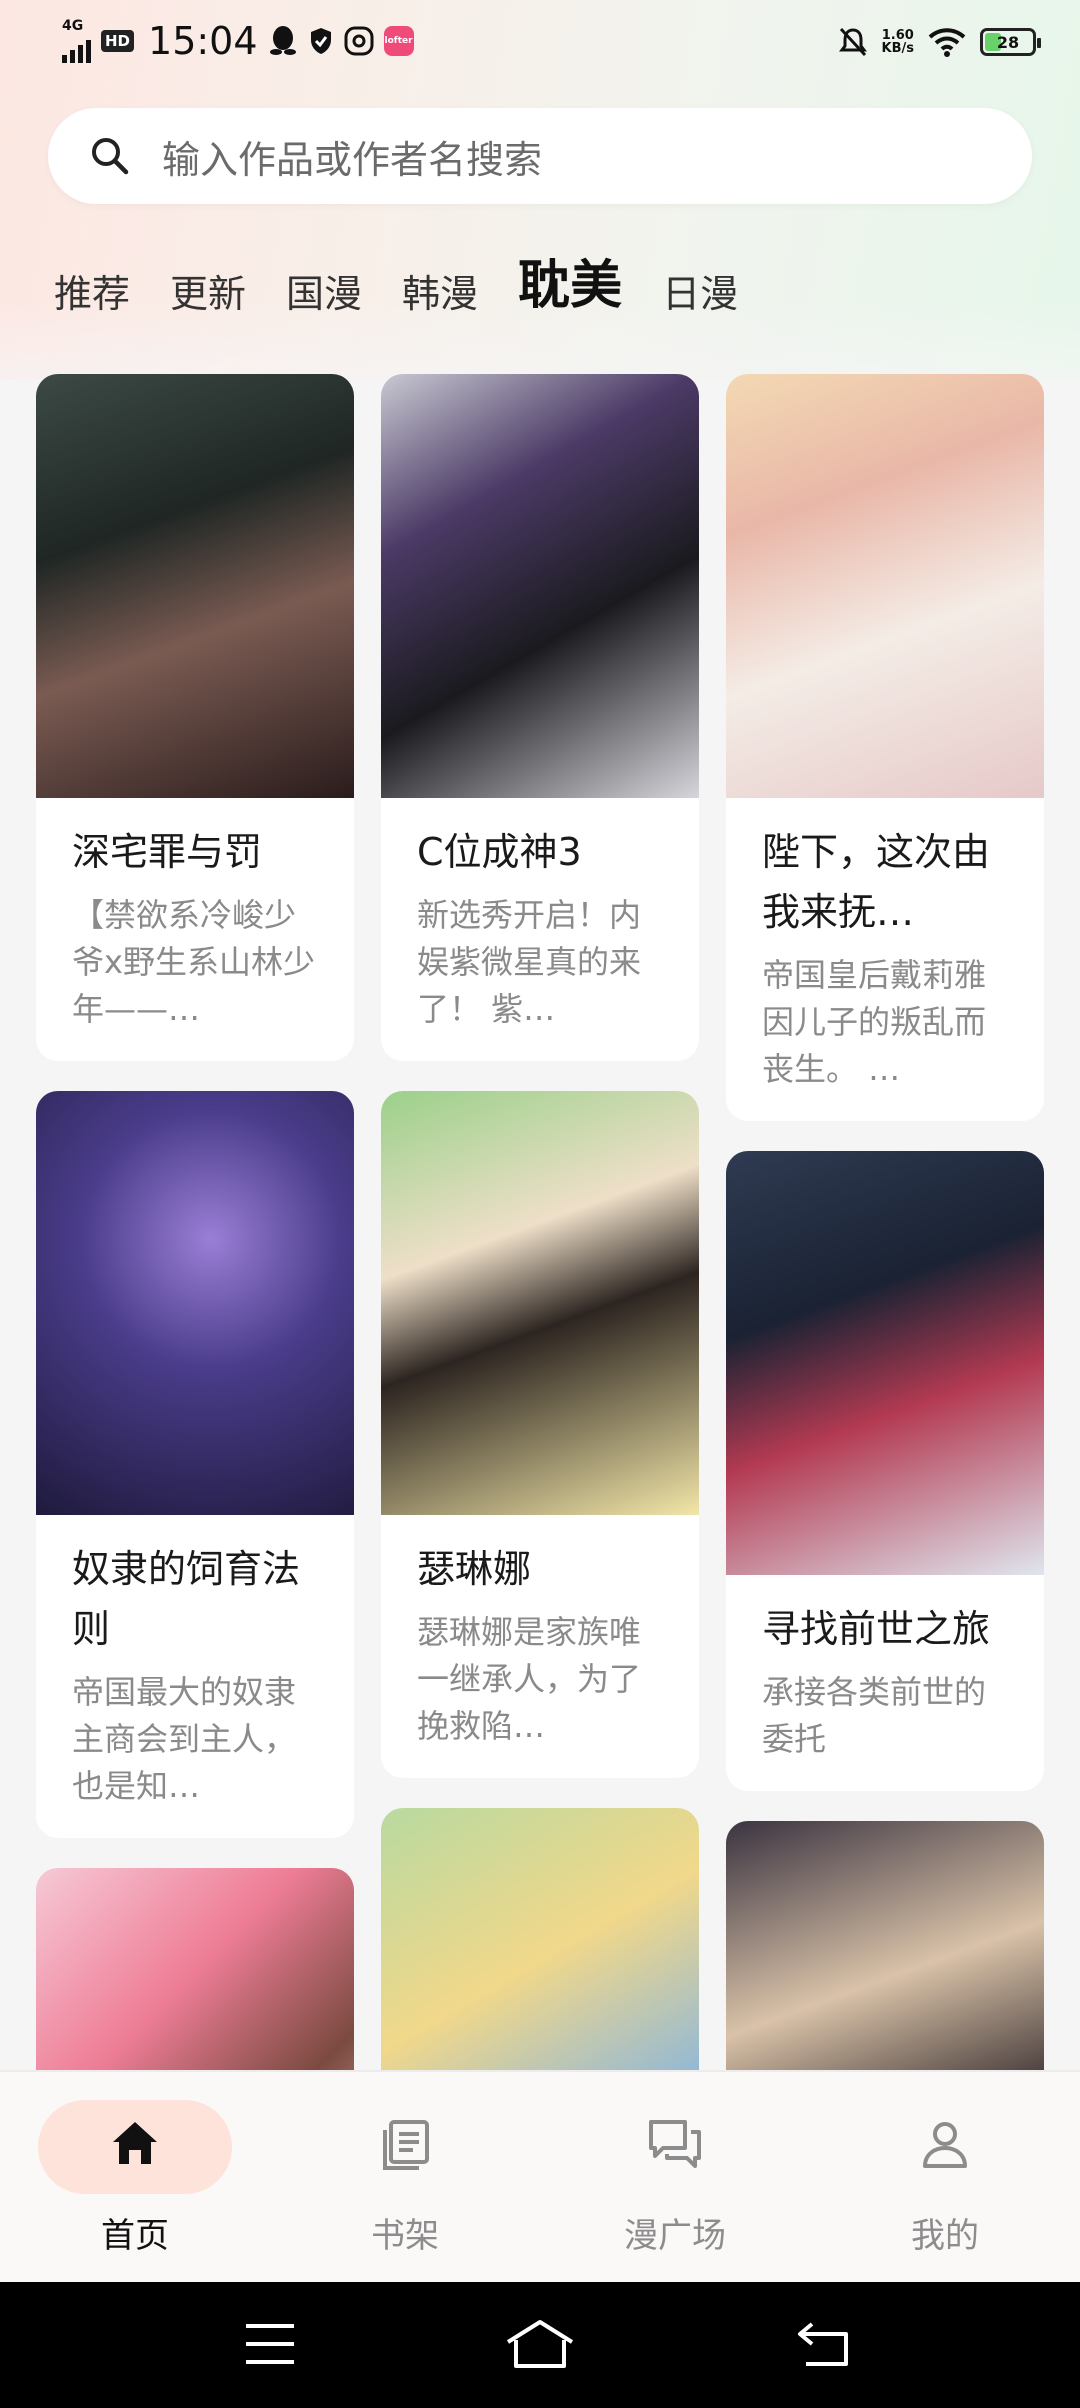 This screenshot has width=1080, height=2408. I want to click on clock: 15:04, so click(203, 41).